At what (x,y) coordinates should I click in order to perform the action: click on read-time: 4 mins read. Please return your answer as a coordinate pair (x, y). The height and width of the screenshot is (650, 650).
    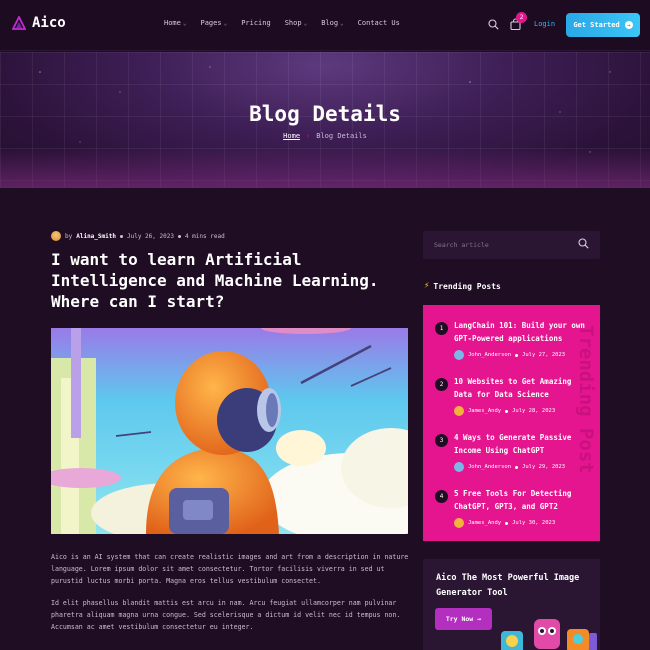
    Looking at the image, I should click on (204, 236).